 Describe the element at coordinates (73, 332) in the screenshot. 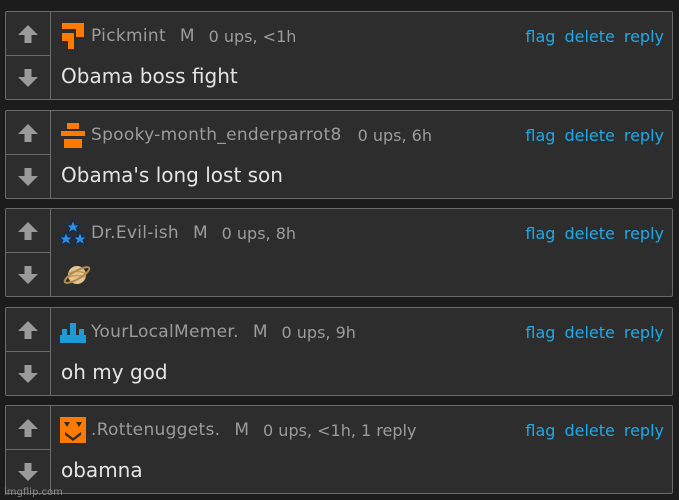

I see `blue-blocks-avatar-icon` at that location.